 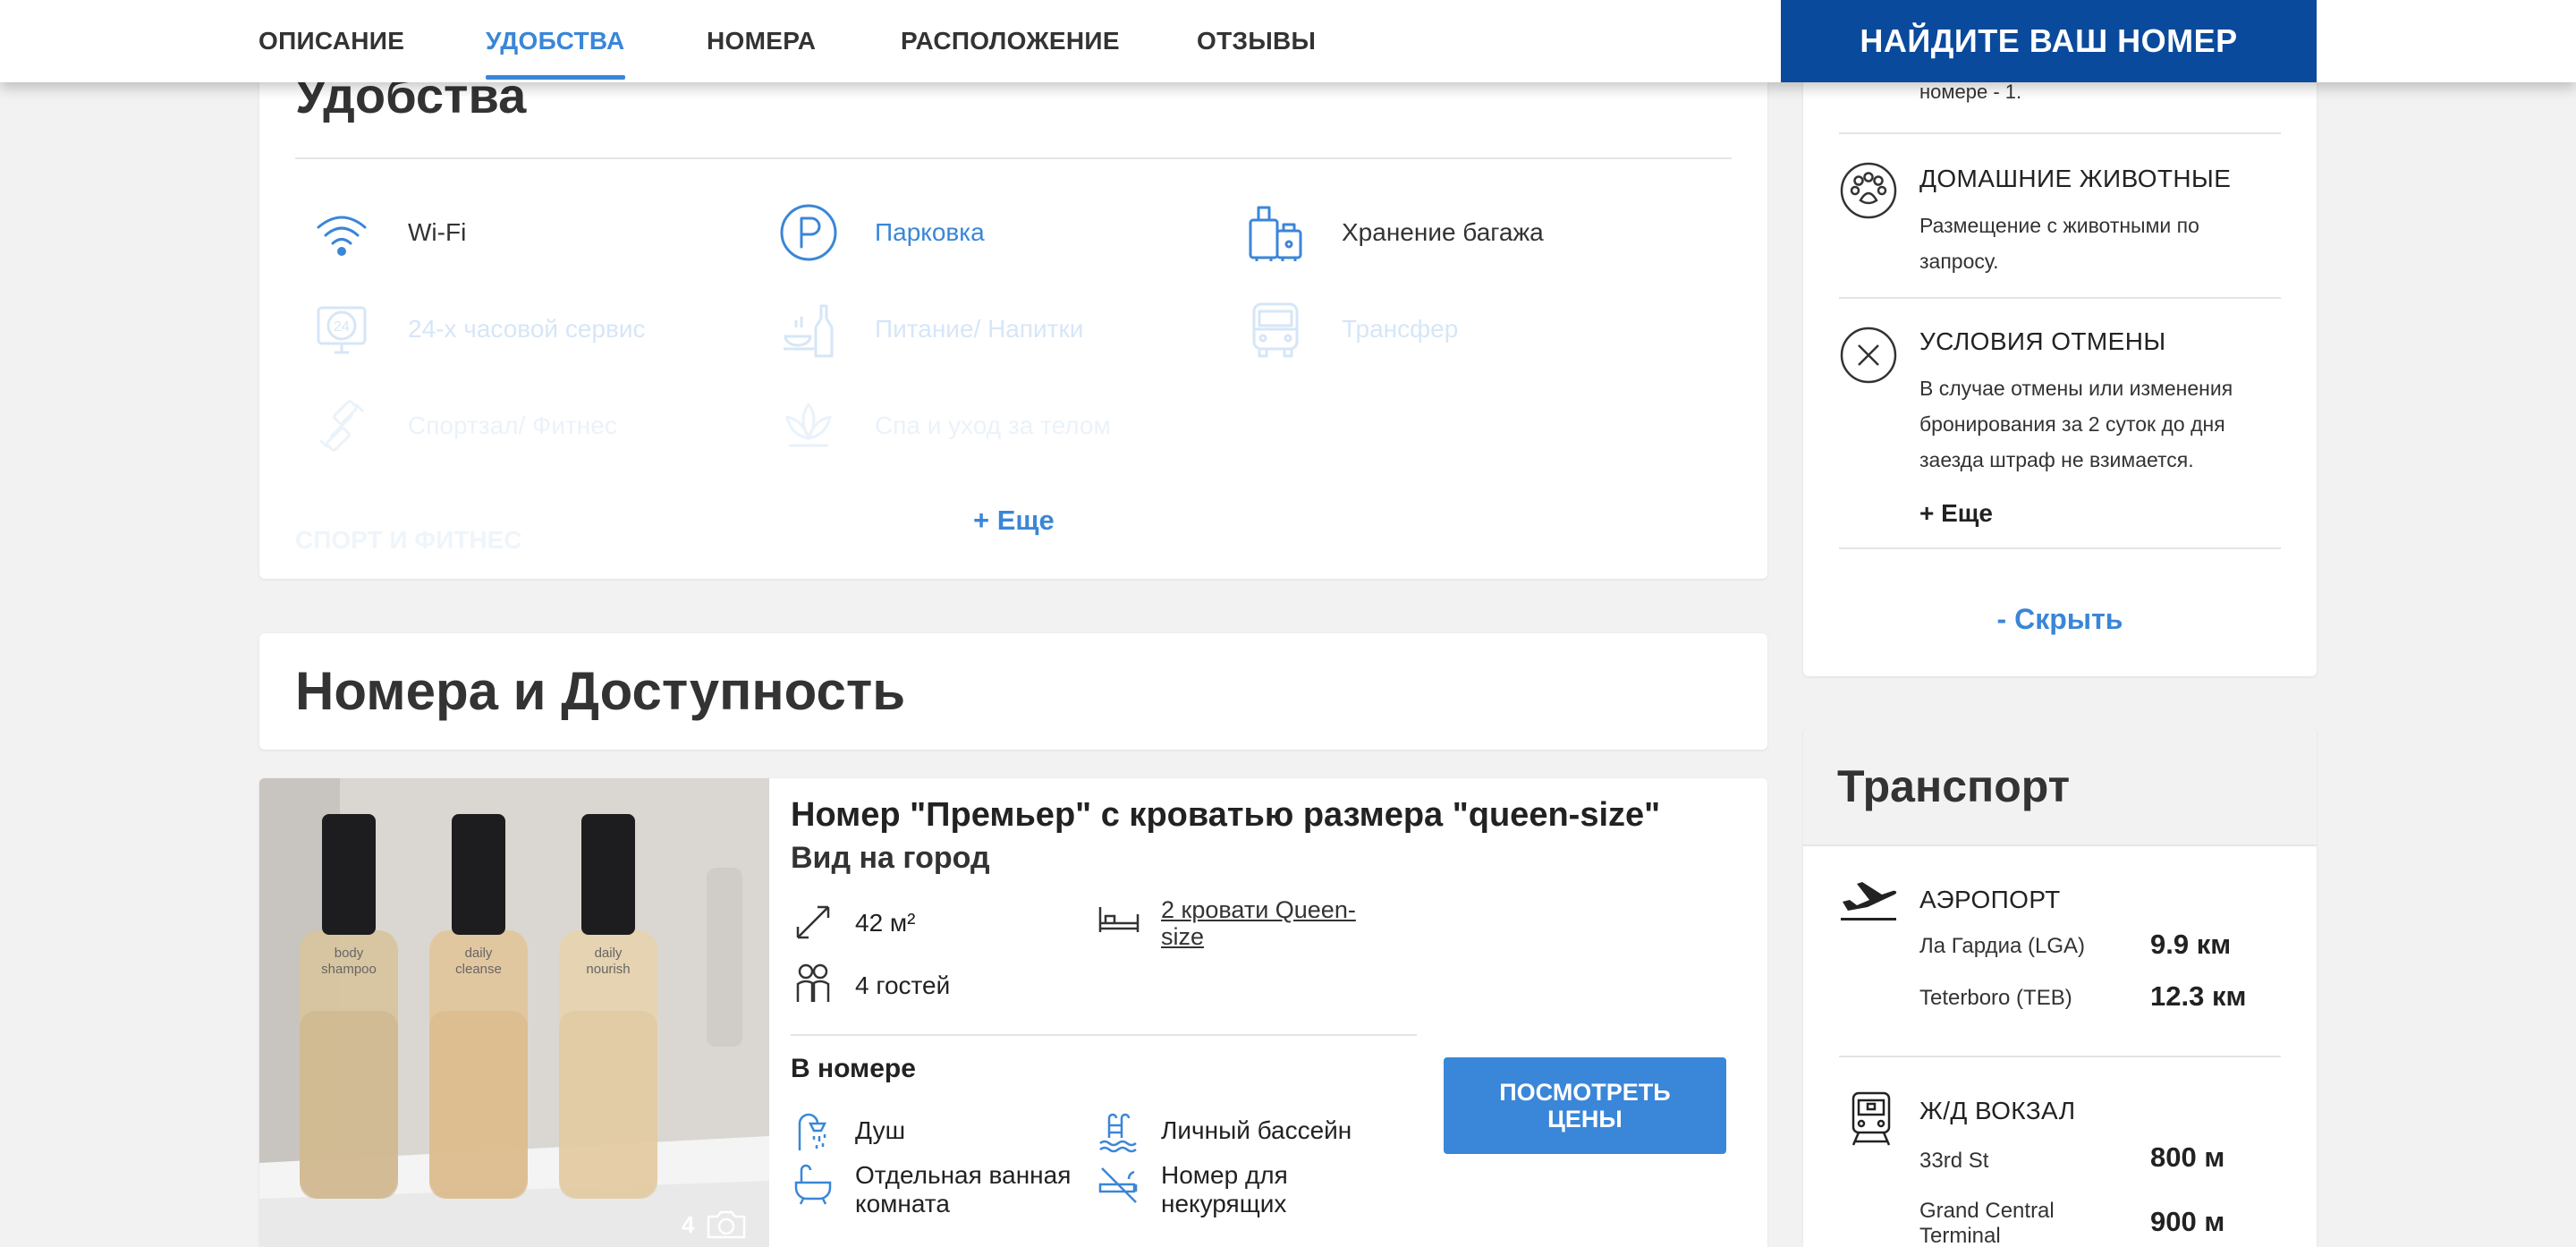 What do you see at coordinates (2198, 996) in the screenshot?
I see `airport-distance: 12.3 км` at bounding box center [2198, 996].